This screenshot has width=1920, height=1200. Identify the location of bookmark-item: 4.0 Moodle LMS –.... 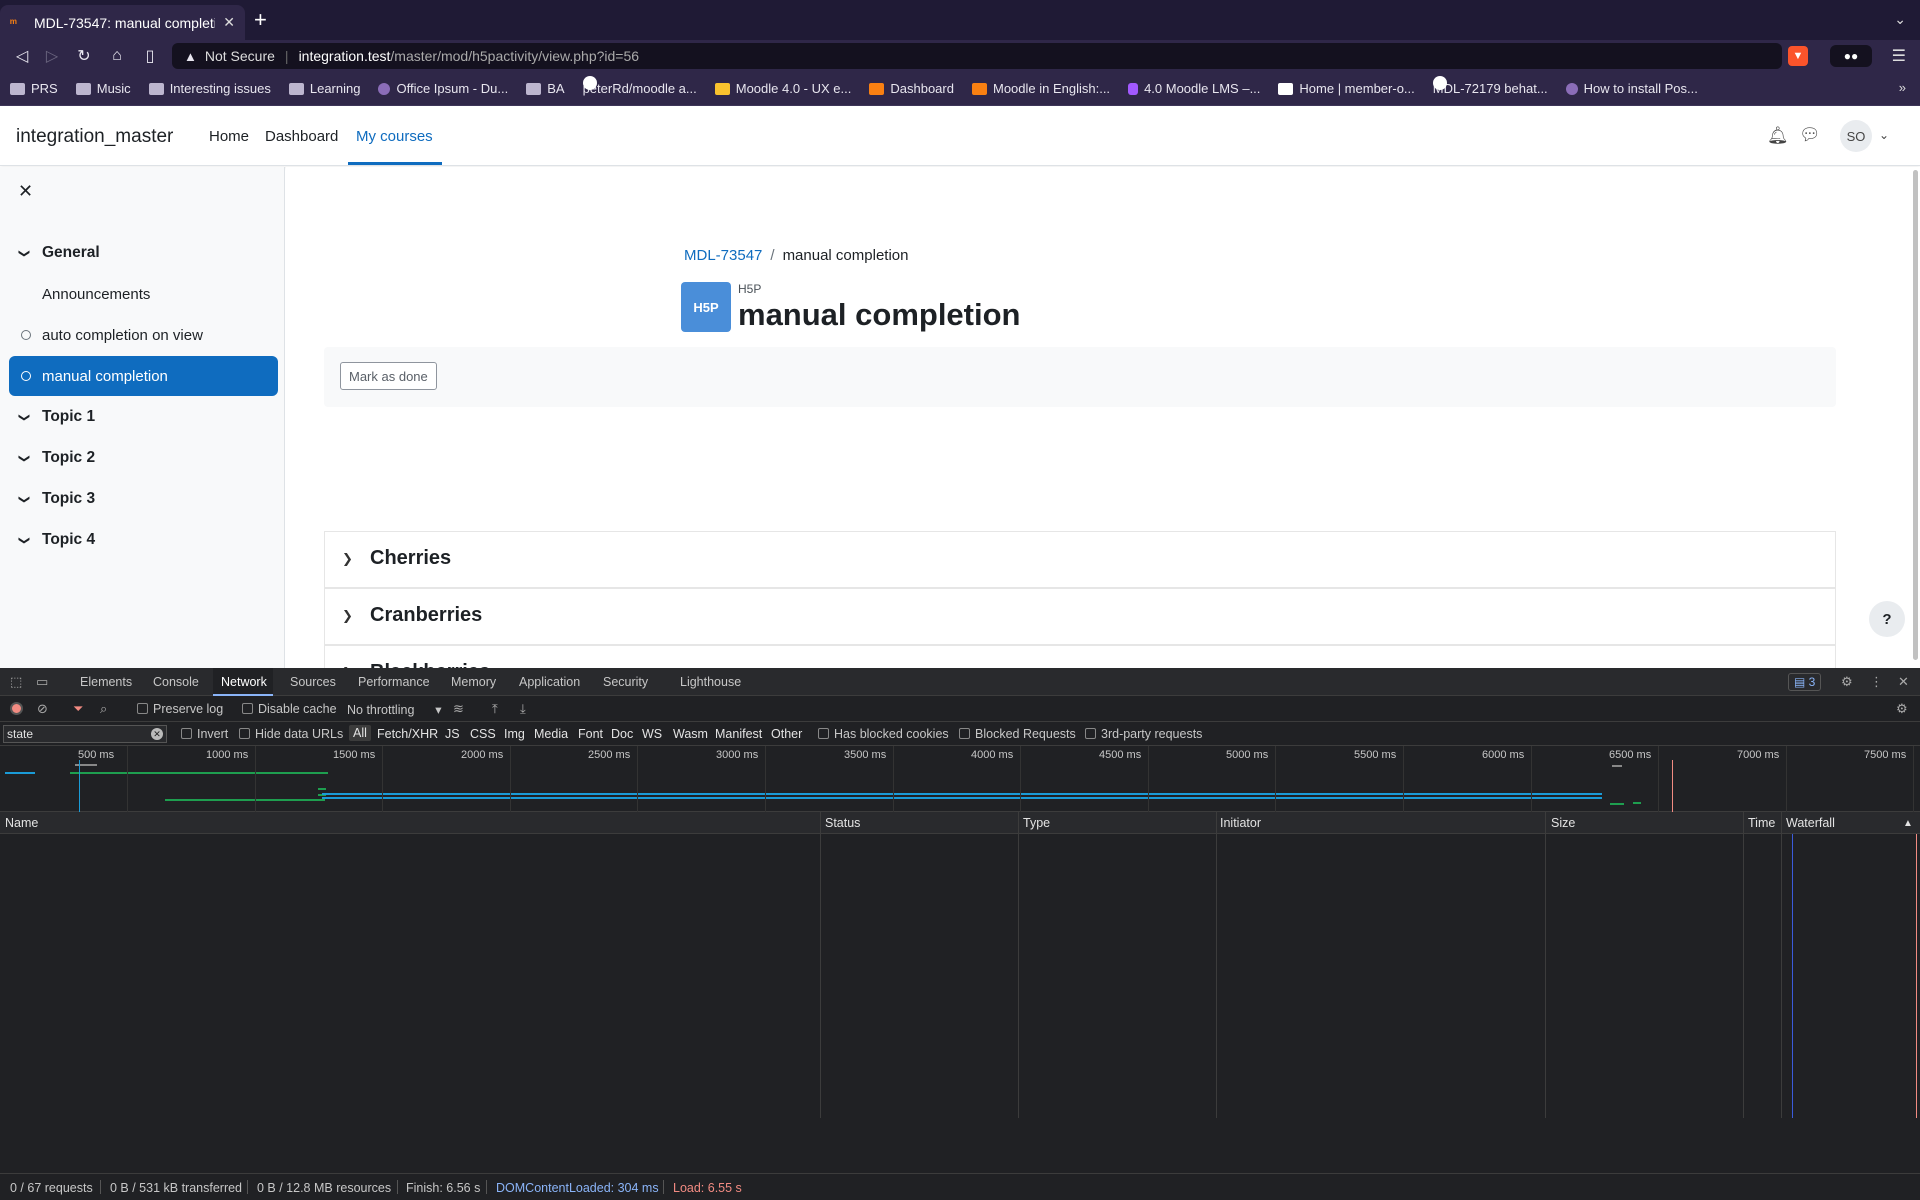
(1194, 88).